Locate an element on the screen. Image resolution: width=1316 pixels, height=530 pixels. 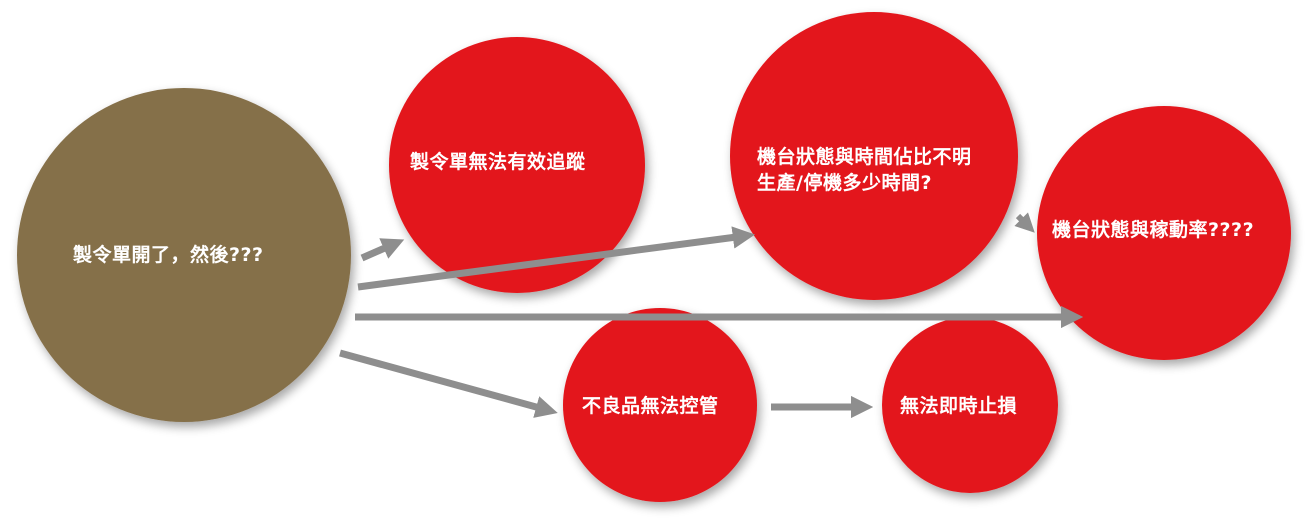
arrow-start-to-defects is located at coordinates (448, 383).